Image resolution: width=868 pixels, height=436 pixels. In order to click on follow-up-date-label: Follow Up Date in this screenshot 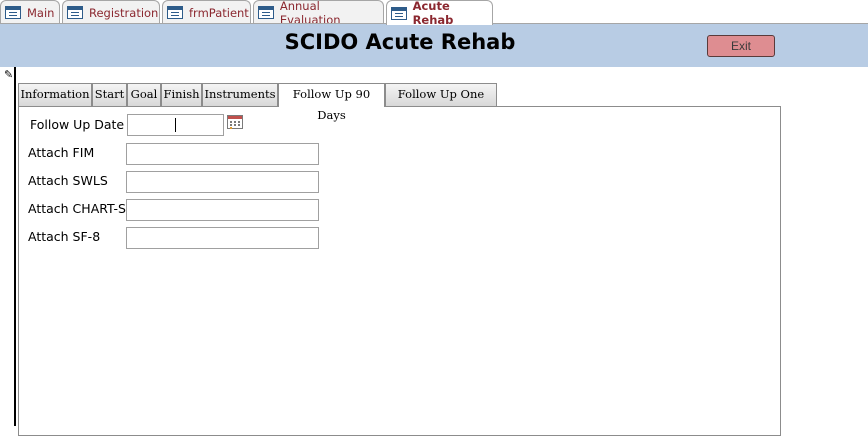, I will do `click(77, 124)`.